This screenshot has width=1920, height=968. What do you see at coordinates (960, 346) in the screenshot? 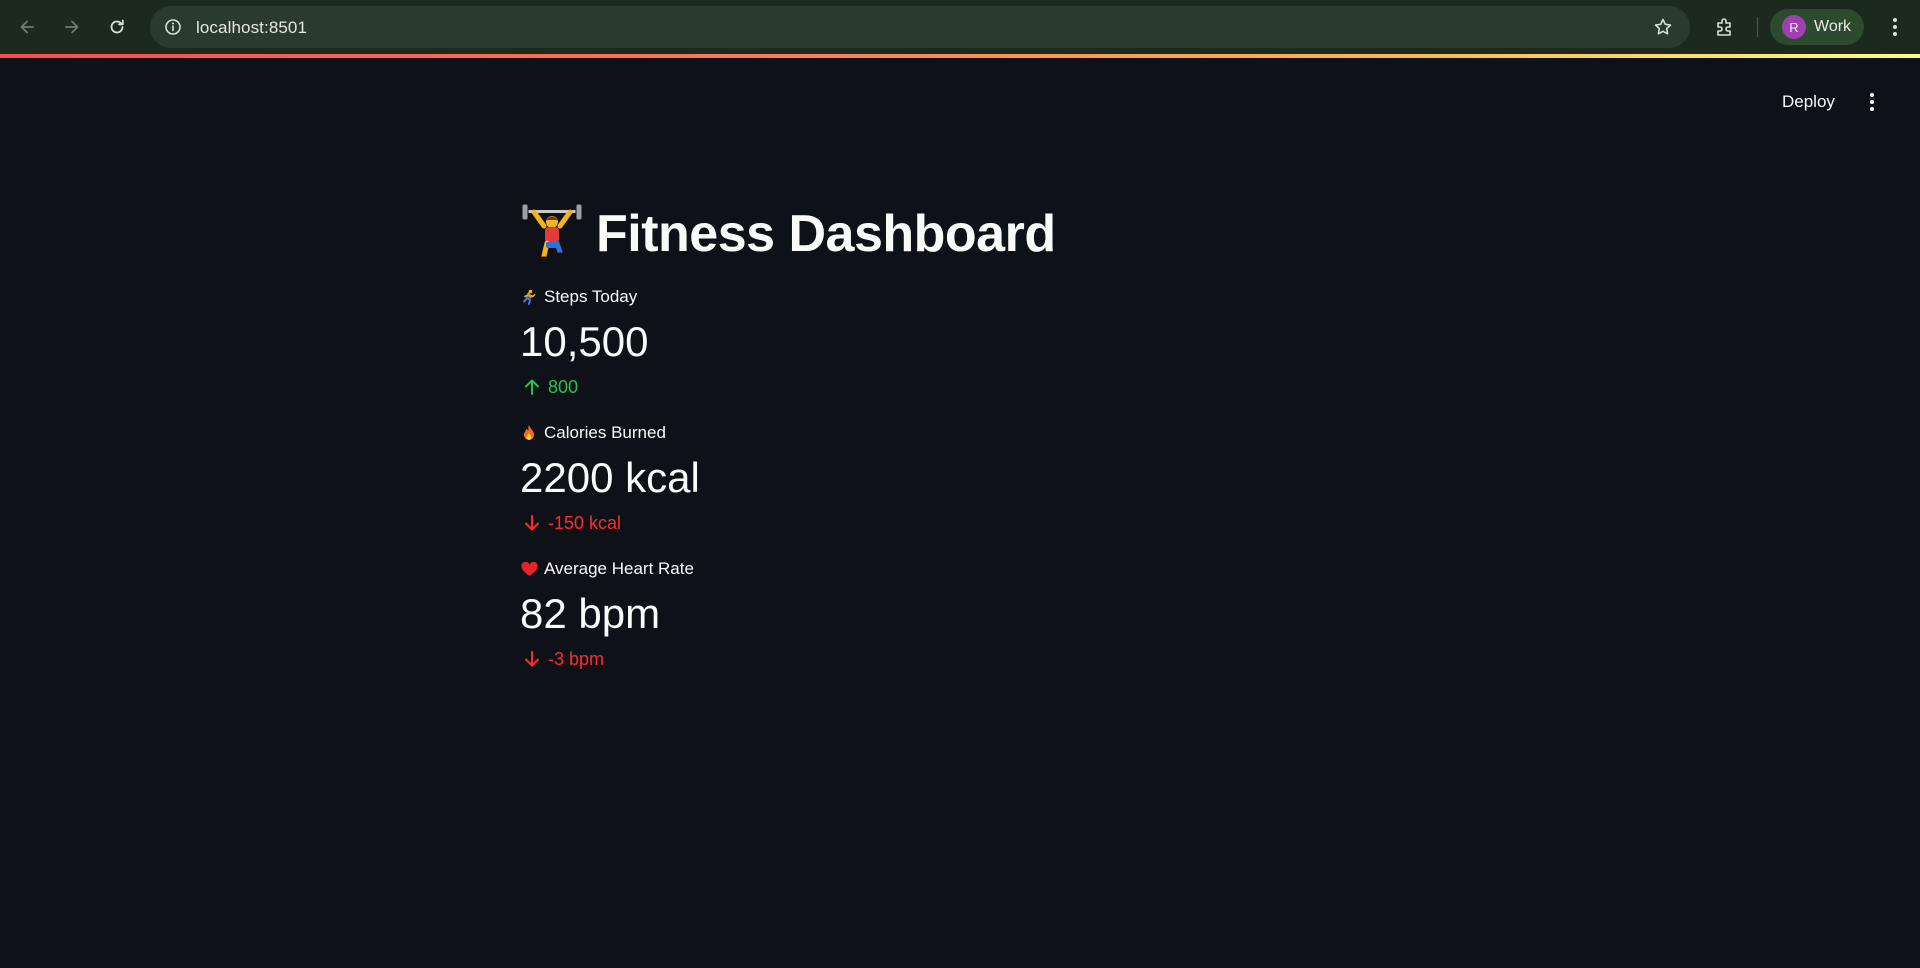
I see `metric-steps: Steps Today 10,500 800` at bounding box center [960, 346].